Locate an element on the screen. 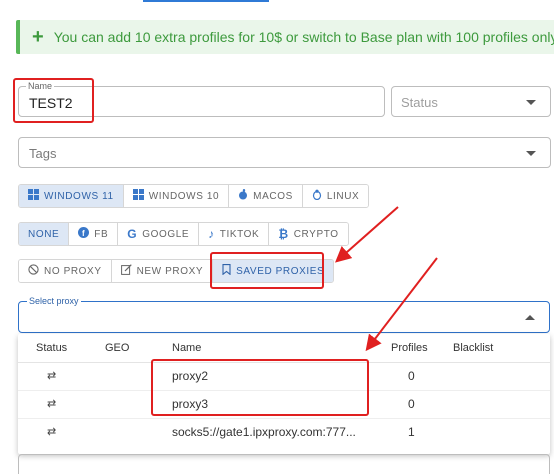  table-header: Status GEO Name Profiles Blacklist is located at coordinates (284, 348).